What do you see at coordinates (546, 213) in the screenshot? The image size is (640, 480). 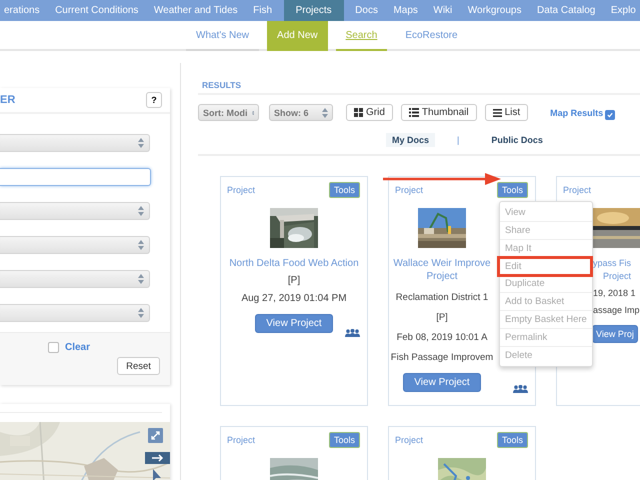 I see `menu-item: View` at bounding box center [546, 213].